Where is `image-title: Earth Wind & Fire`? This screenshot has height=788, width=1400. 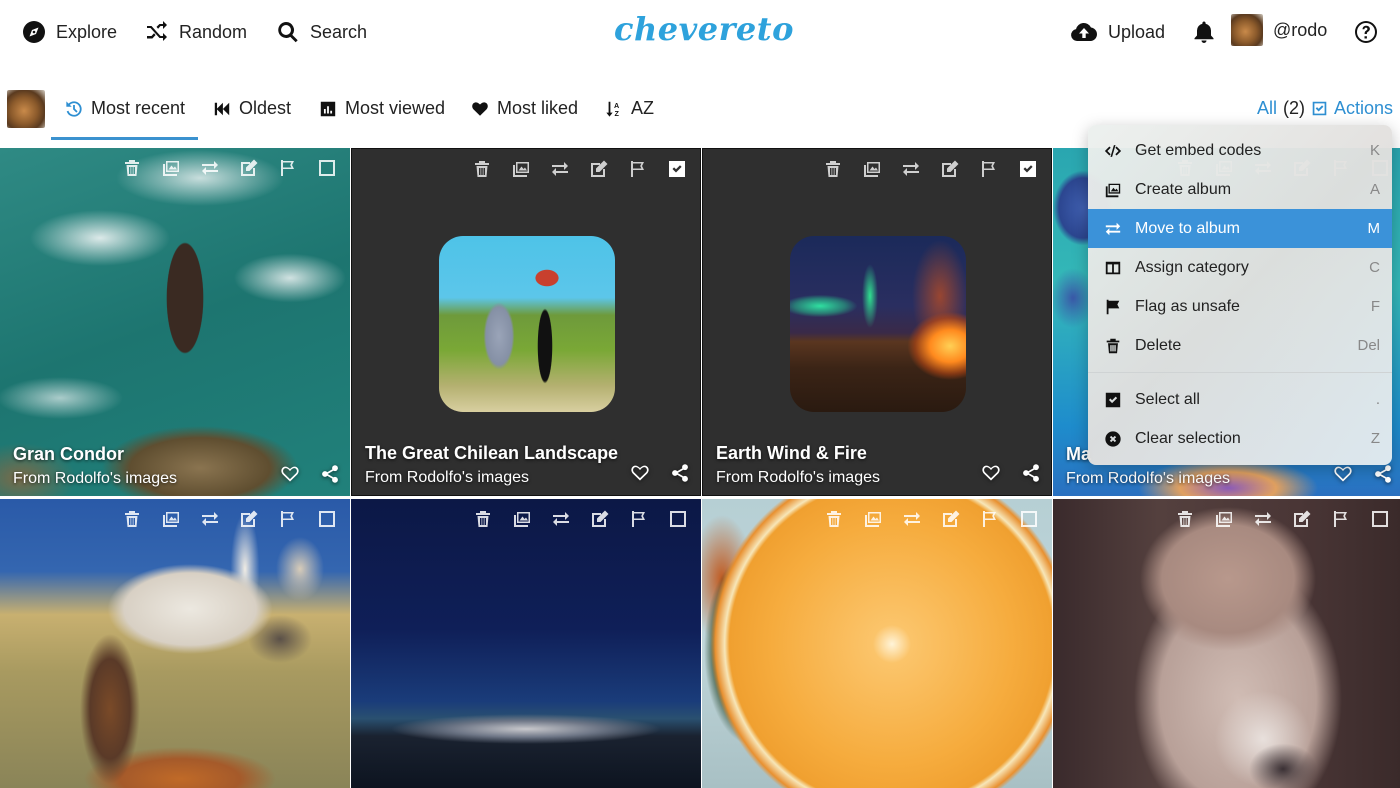
image-title: Earth Wind & Fire is located at coordinates (798, 453).